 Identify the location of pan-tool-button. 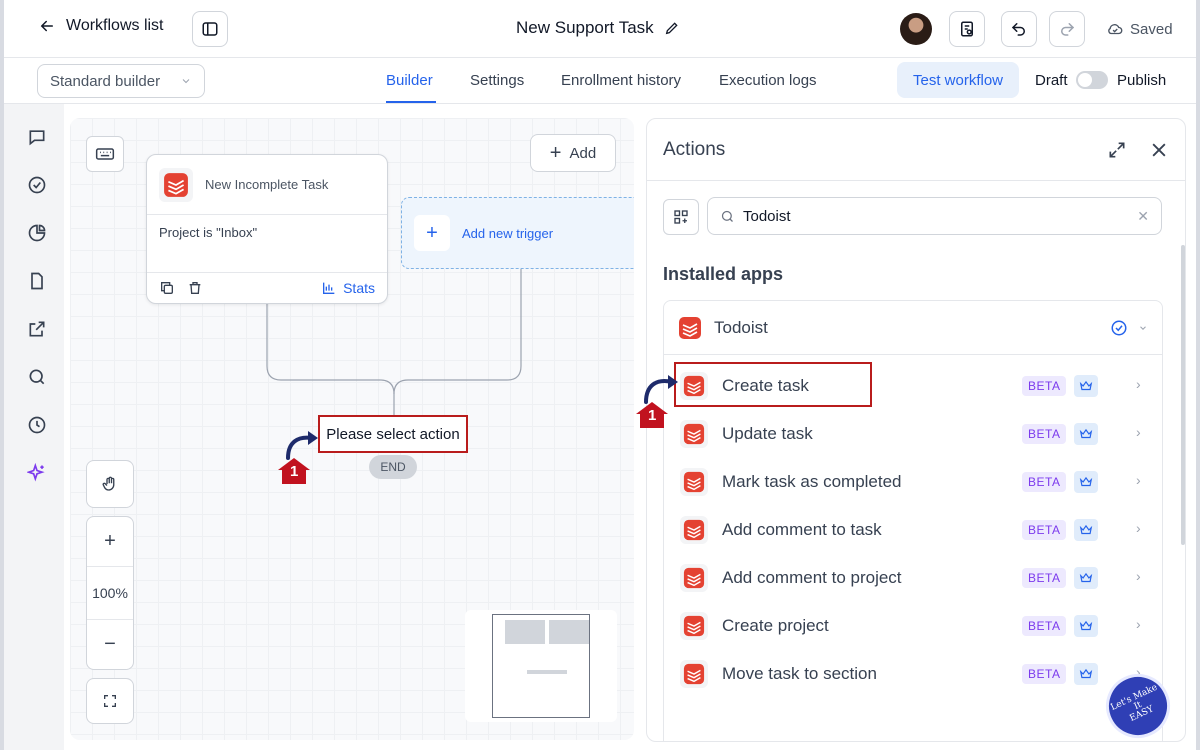
(110, 484).